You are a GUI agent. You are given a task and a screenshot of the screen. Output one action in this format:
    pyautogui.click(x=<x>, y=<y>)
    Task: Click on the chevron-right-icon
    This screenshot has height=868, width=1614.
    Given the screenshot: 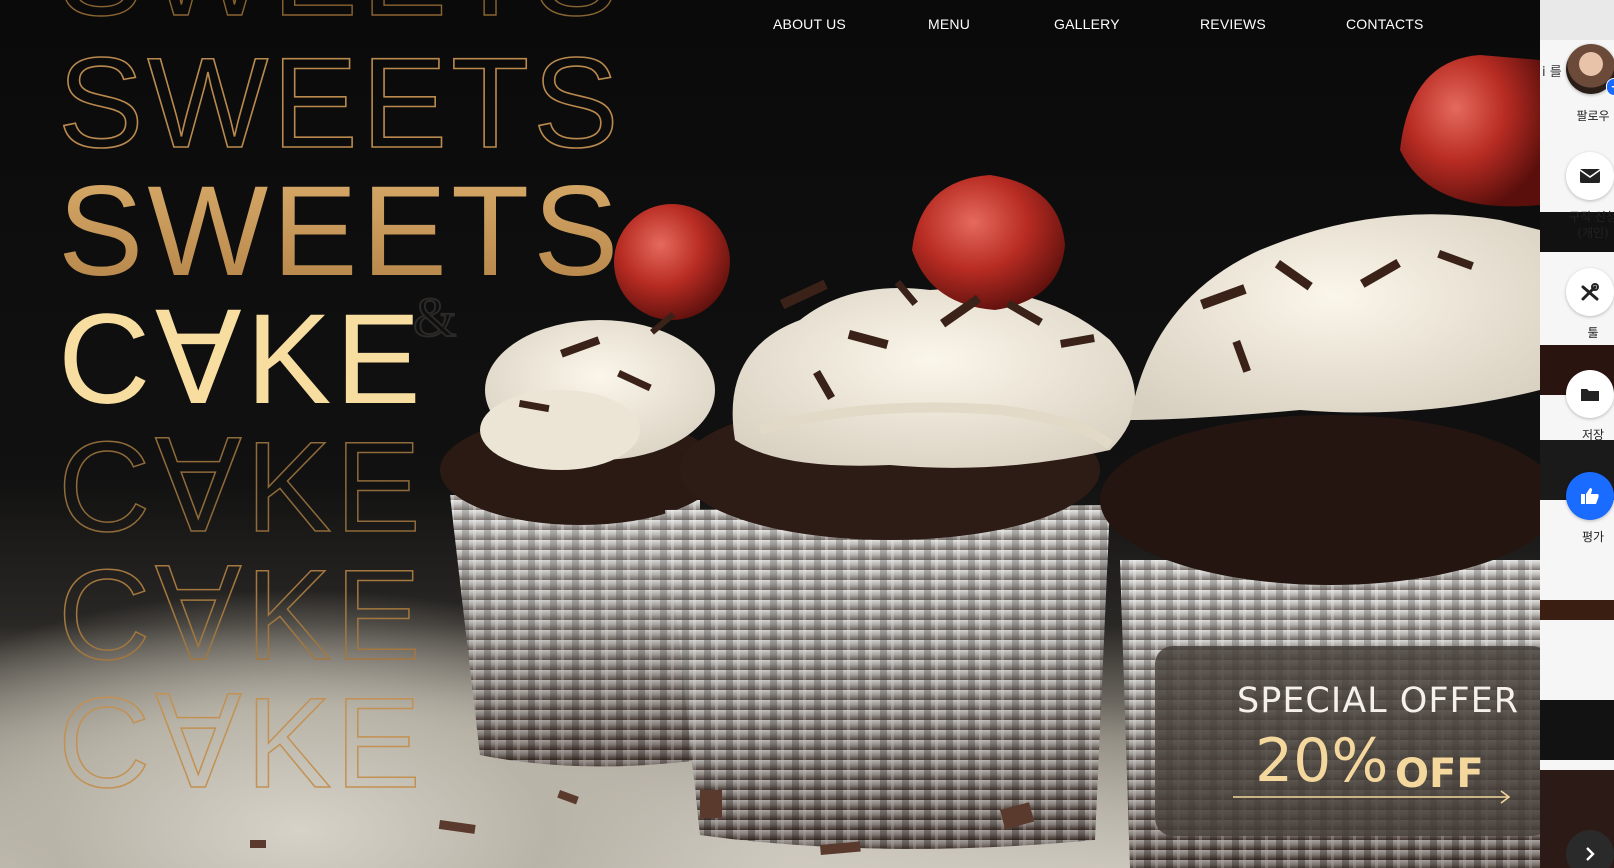 What is the action you would take?
    pyautogui.click(x=1590, y=854)
    